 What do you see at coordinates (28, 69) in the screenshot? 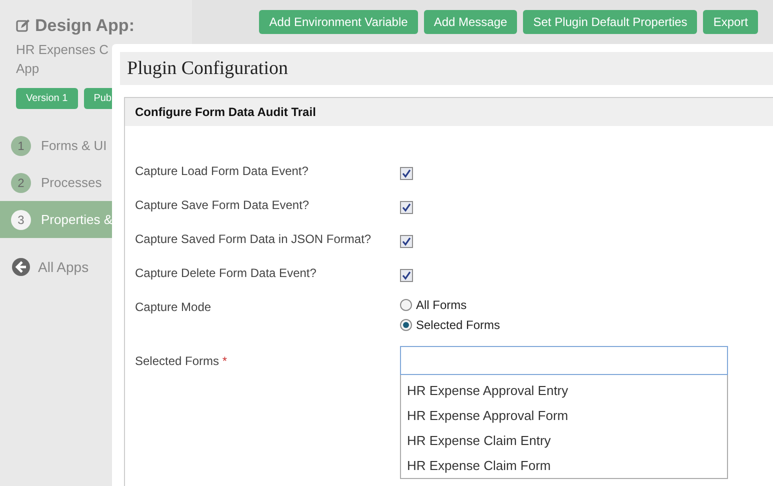
I see `app-name: App` at bounding box center [28, 69].